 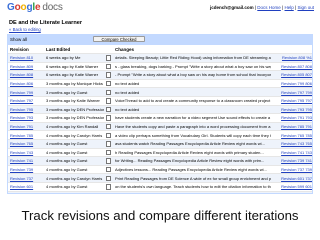 What do you see at coordinates (26, 186) in the screenshot?
I see `revision-link: Revision 601` at bounding box center [26, 186].